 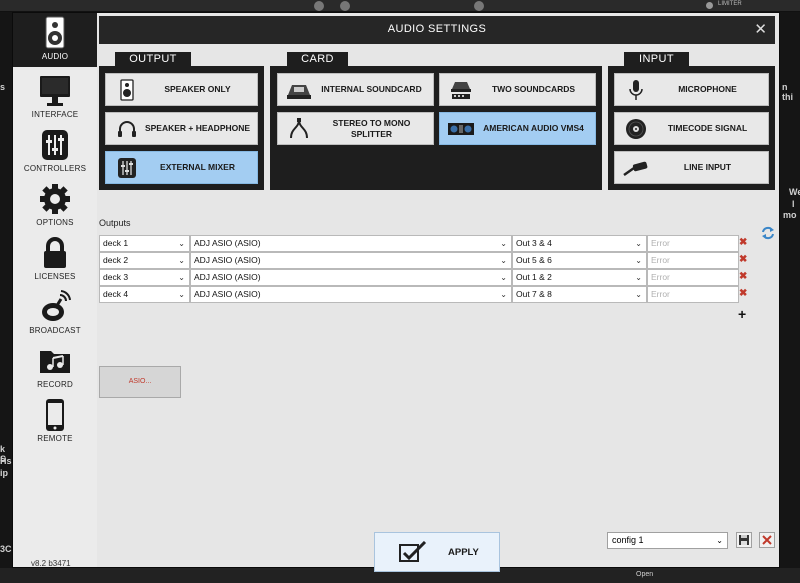 I want to click on save-icon, so click(x=744, y=540).